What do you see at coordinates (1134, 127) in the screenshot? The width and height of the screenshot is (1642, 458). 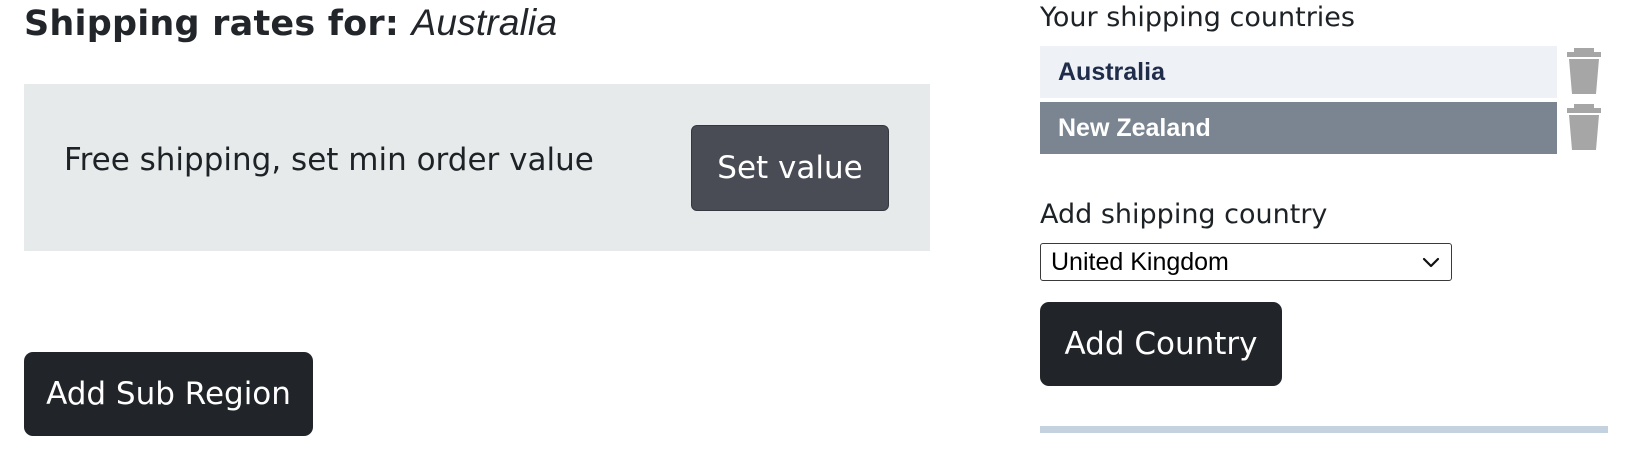 I see `country-row-label: New Zealand` at bounding box center [1134, 127].